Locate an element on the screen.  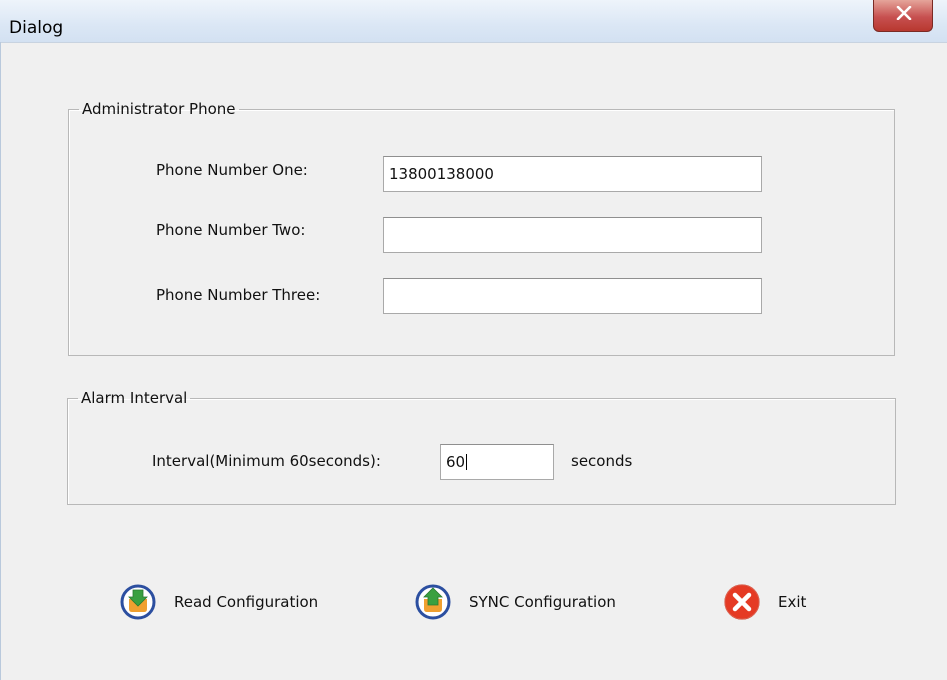
exit-button: Exit is located at coordinates (764, 602).